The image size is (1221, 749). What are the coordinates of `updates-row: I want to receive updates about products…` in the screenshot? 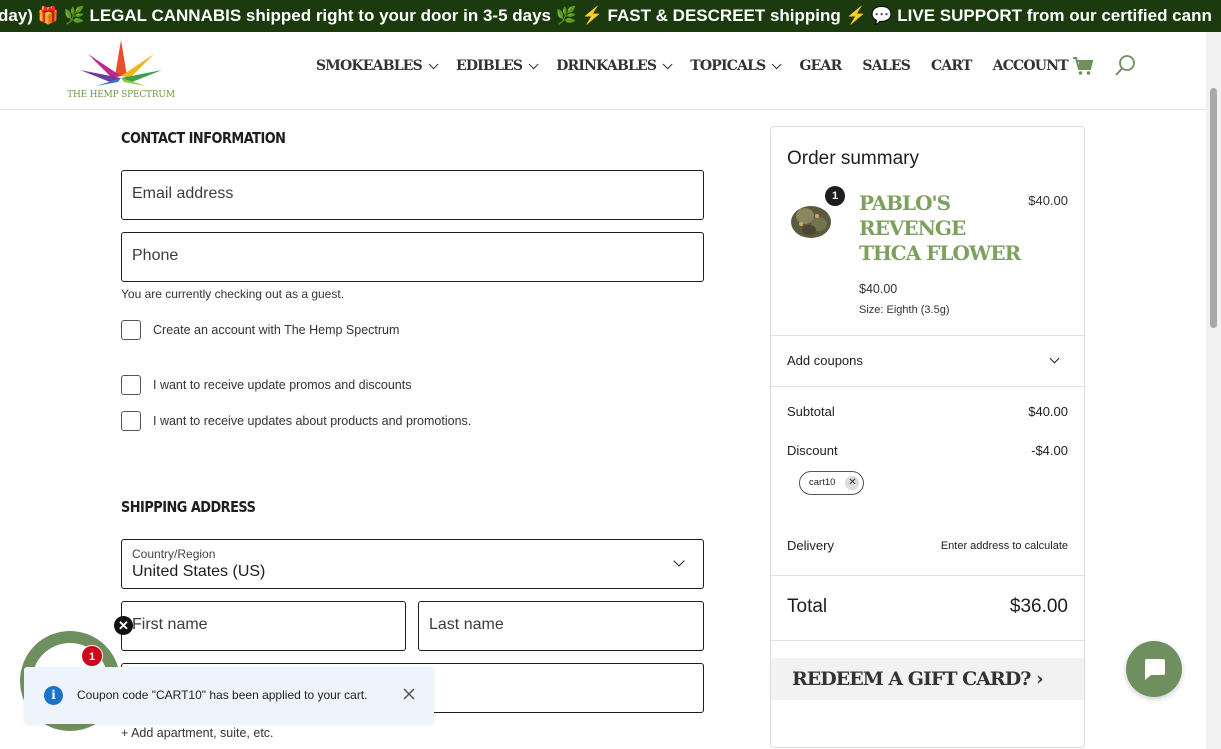 It's located at (296, 421).